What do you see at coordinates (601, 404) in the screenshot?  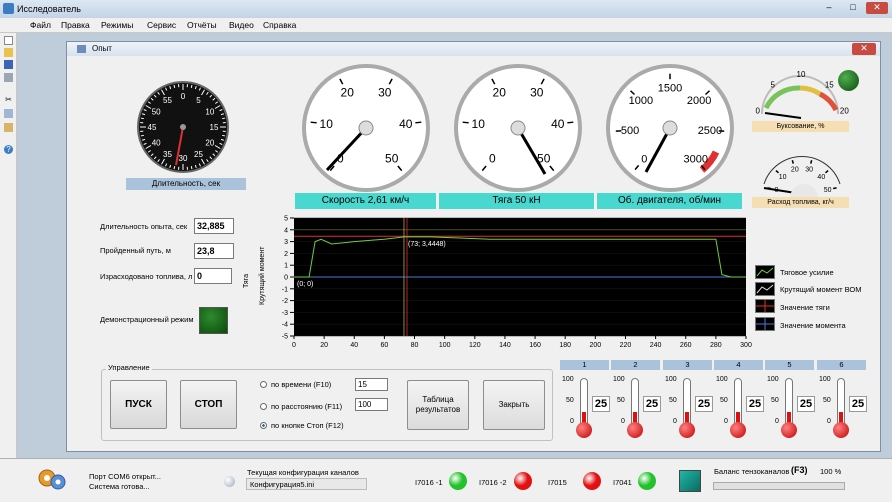 I see `thermometer-1-value: 25` at bounding box center [601, 404].